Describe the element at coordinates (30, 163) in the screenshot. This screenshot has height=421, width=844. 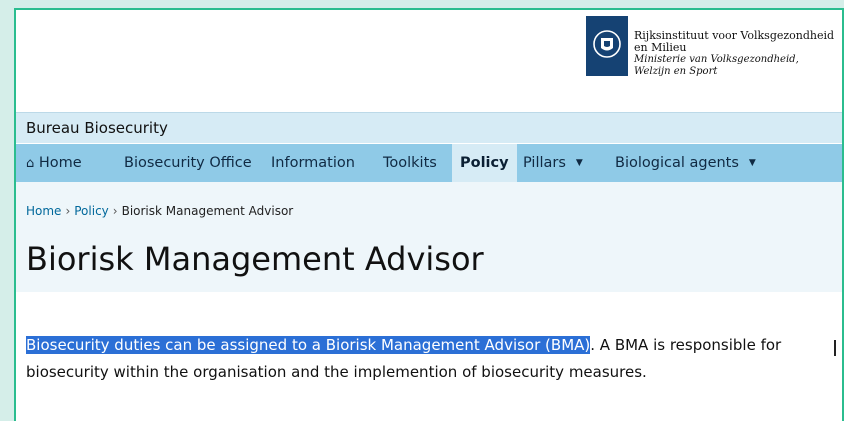
I see `home-icon: ⌂` at that location.